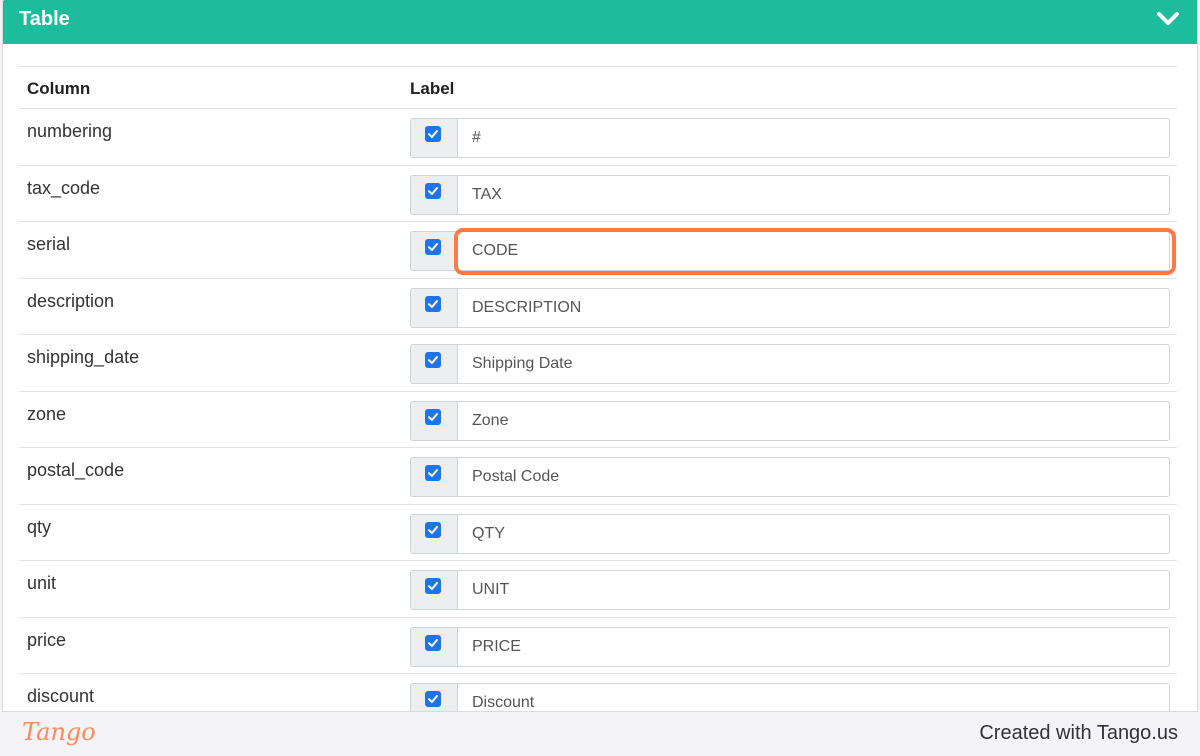 The width and height of the screenshot is (1200, 756). I want to click on table-row: description, so click(598, 307).